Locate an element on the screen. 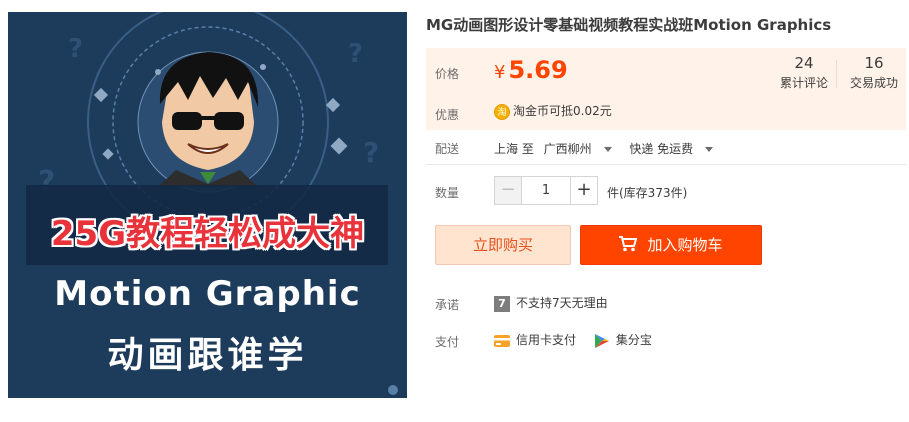 The image size is (909, 422). quantity-row: 数量 − 1 + 件(库存373件) is located at coordinates (666, 191).